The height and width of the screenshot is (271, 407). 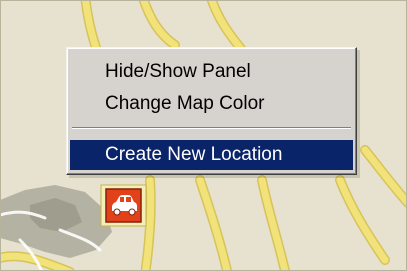 I want to click on car-icon, so click(x=123, y=205).